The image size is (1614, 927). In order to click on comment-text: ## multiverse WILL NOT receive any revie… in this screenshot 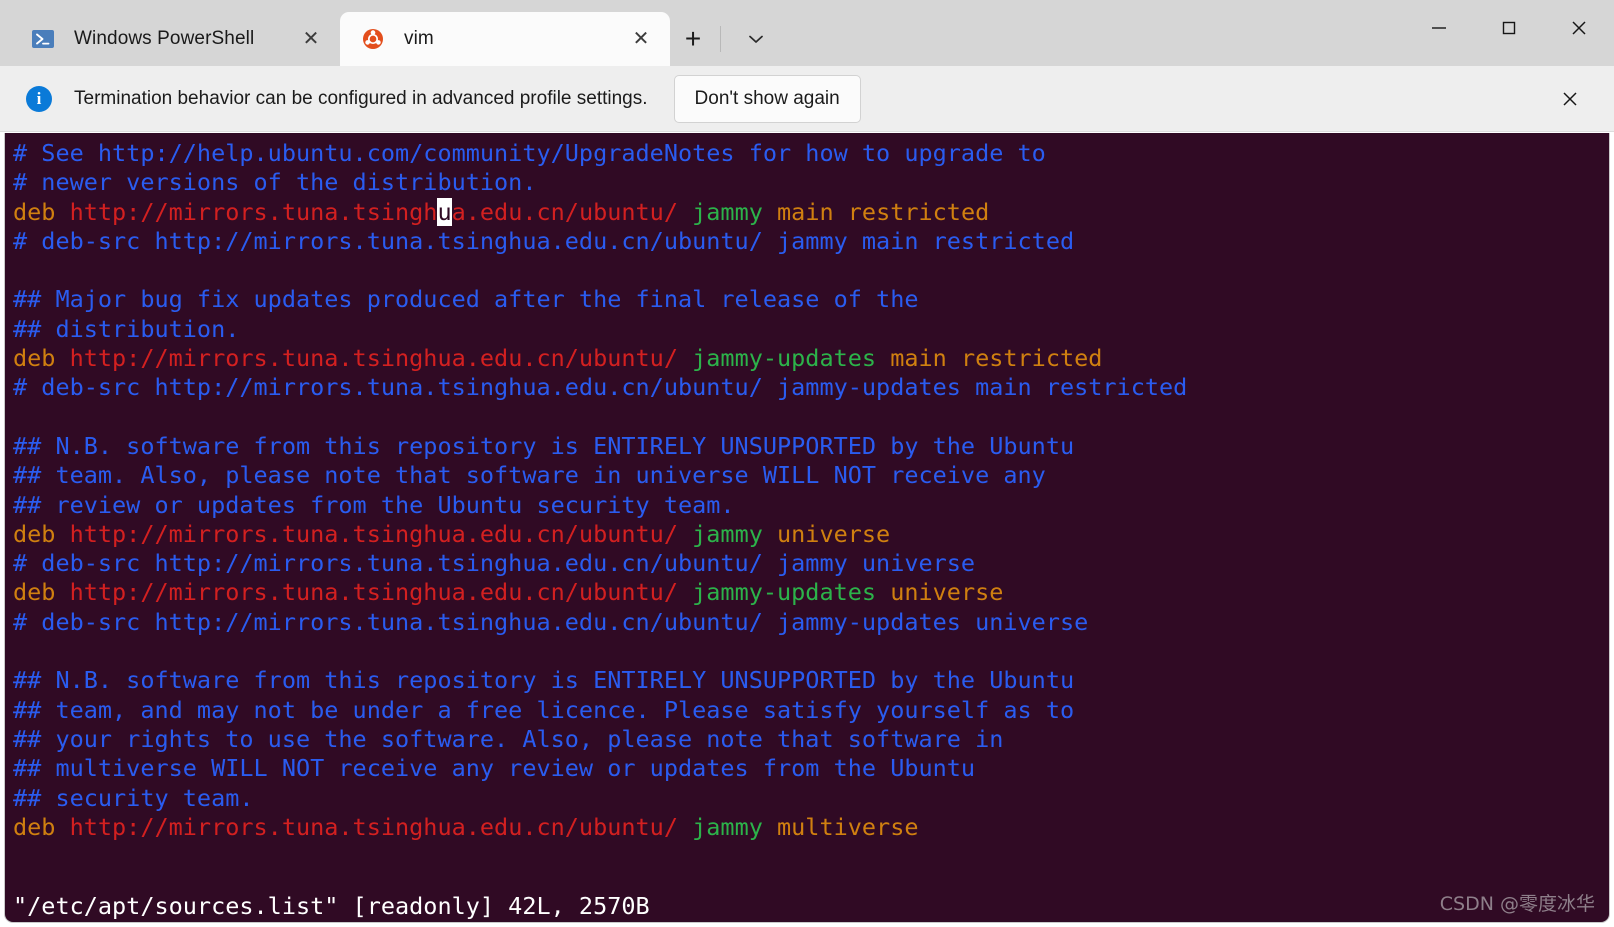, I will do `click(494, 768)`.